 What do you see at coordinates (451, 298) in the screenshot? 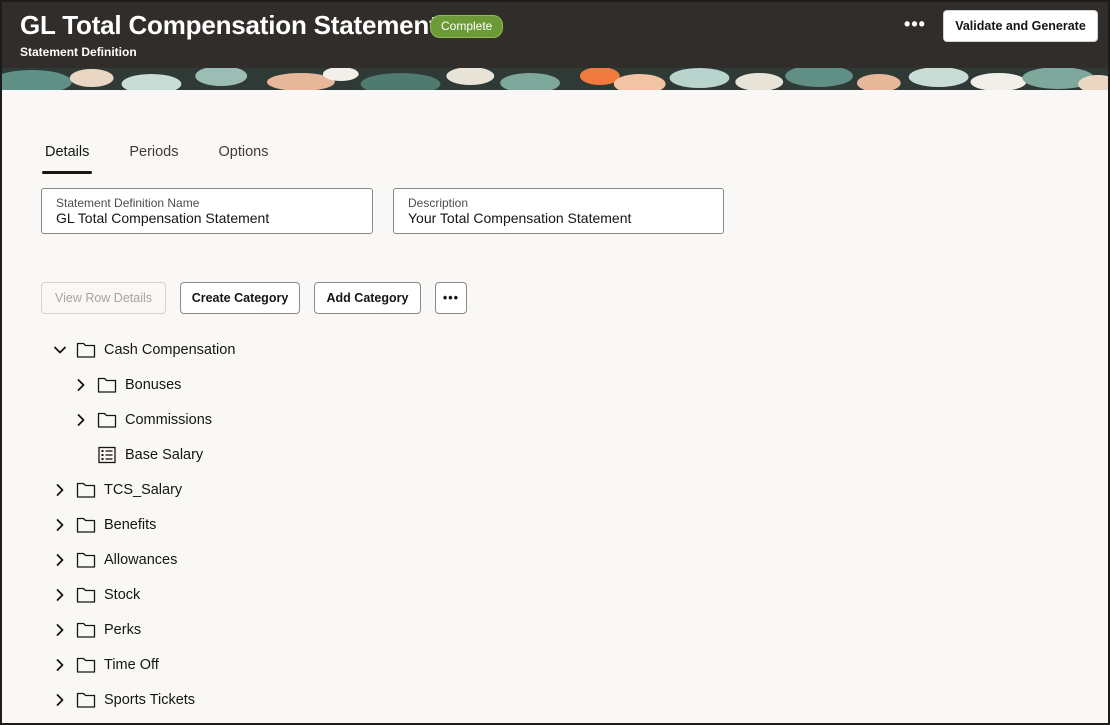
I see `toolbar-more-actions-button: •••` at bounding box center [451, 298].